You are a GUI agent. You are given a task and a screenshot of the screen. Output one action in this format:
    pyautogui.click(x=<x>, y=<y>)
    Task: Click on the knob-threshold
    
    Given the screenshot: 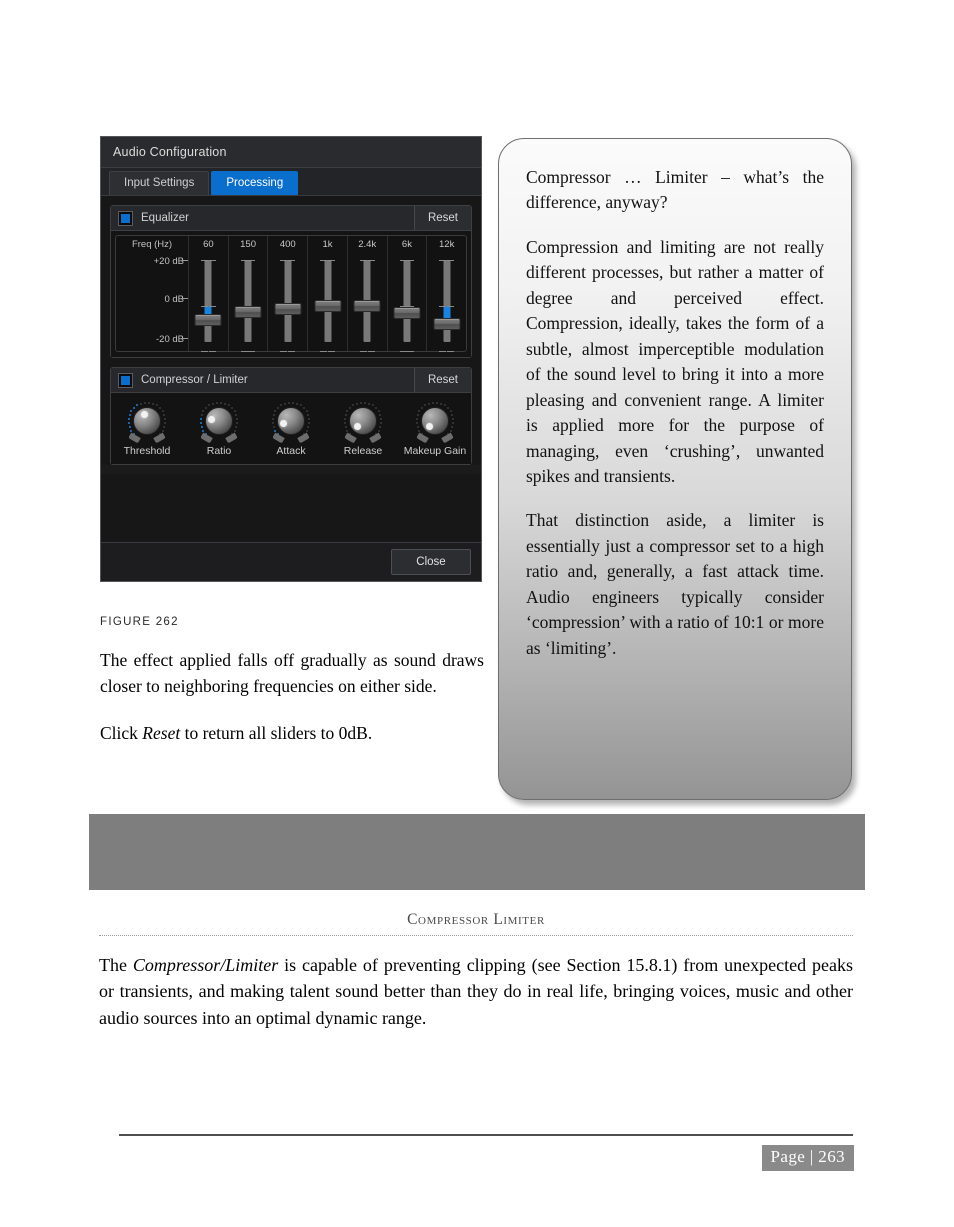 What is the action you would take?
    pyautogui.click(x=147, y=422)
    